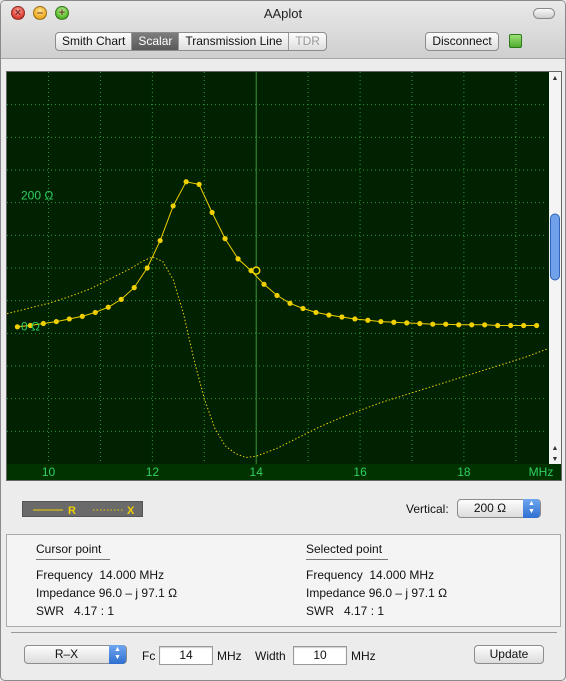 The image size is (566, 681). What do you see at coordinates (544, 13) in the screenshot?
I see `toolbar-toggle-button` at bounding box center [544, 13].